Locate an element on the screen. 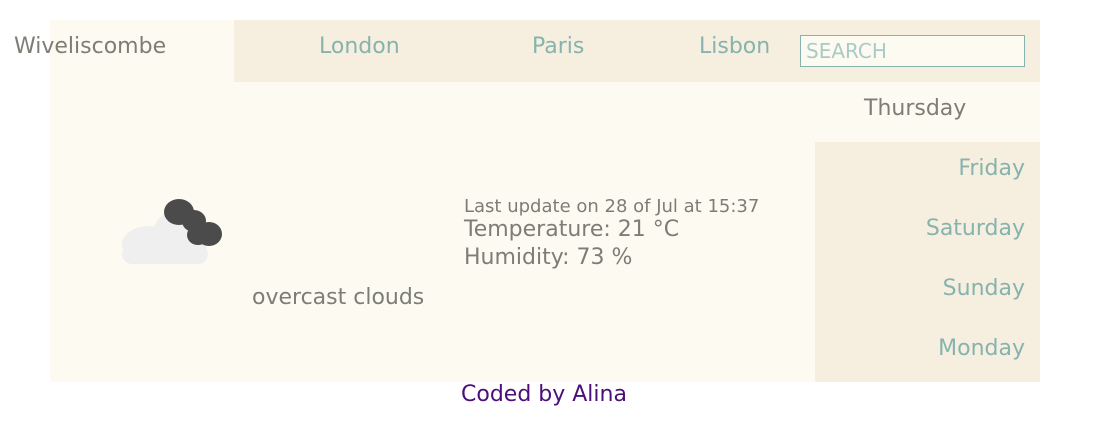 Image resolution: width=1093 pixels, height=437 pixels. weather-description: overcast clouds is located at coordinates (338, 297).